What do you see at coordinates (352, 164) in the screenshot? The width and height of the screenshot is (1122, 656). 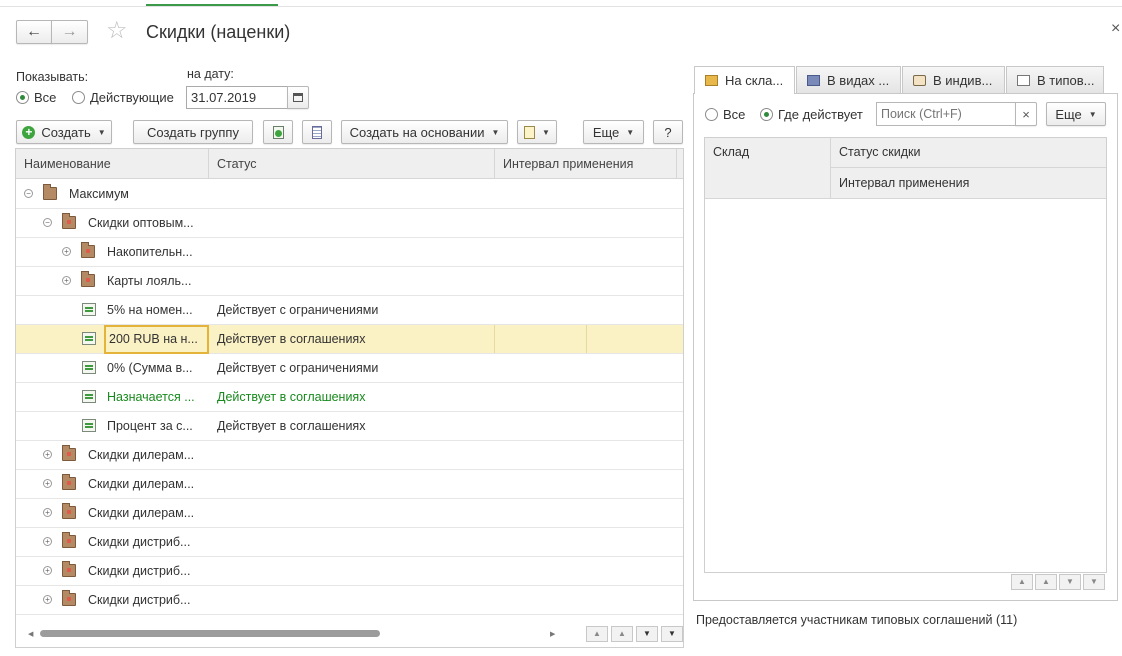 I see `column-header-status: Статус` at bounding box center [352, 164].